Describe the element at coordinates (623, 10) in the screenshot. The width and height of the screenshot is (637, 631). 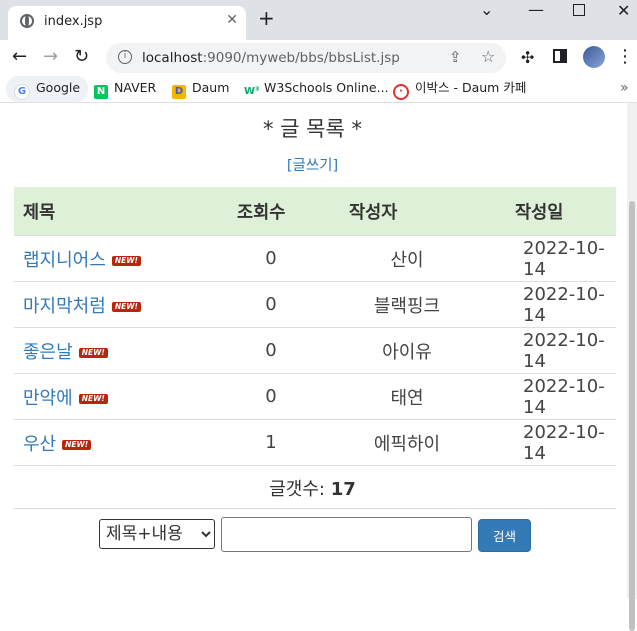
I see `close-window-button: ✕` at that location.